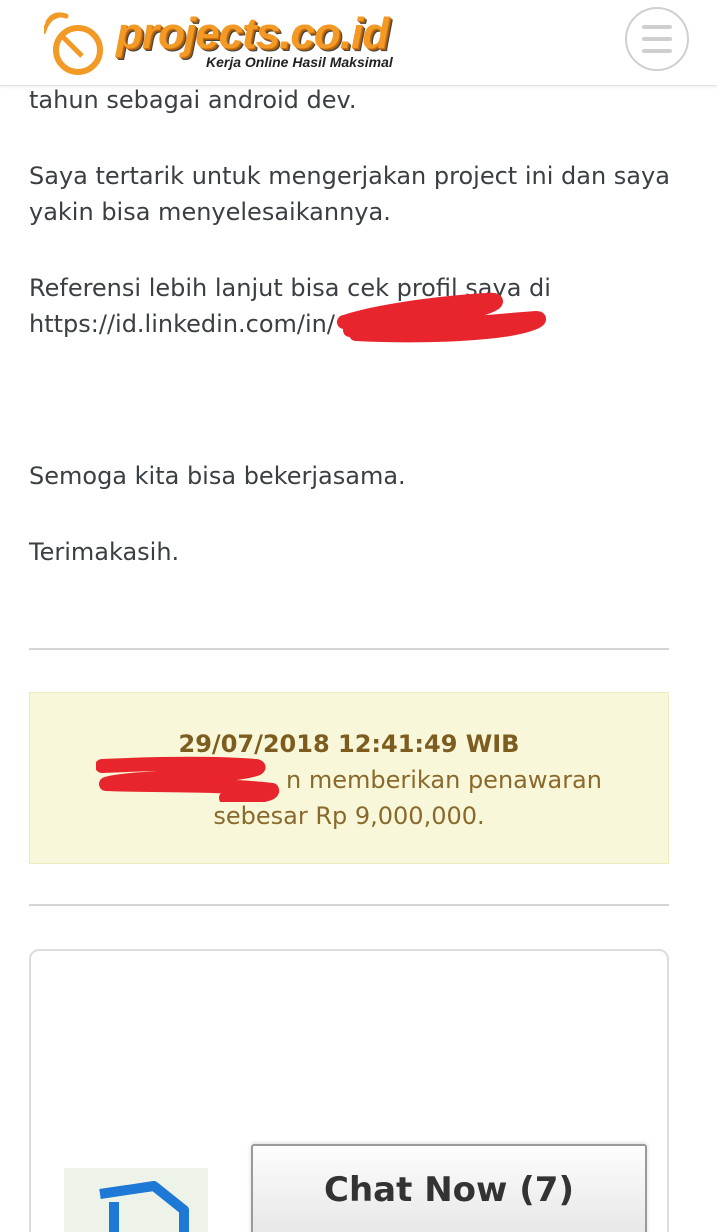  I want to click on chat-now-button: Chat Now (7), so click(449, 1188).